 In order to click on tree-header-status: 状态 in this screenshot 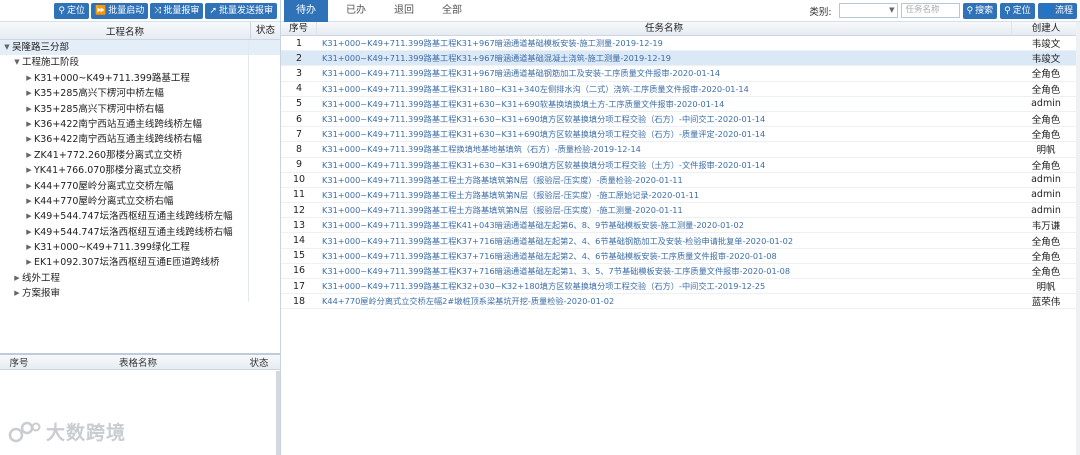, I will do `click(265, 30)`.